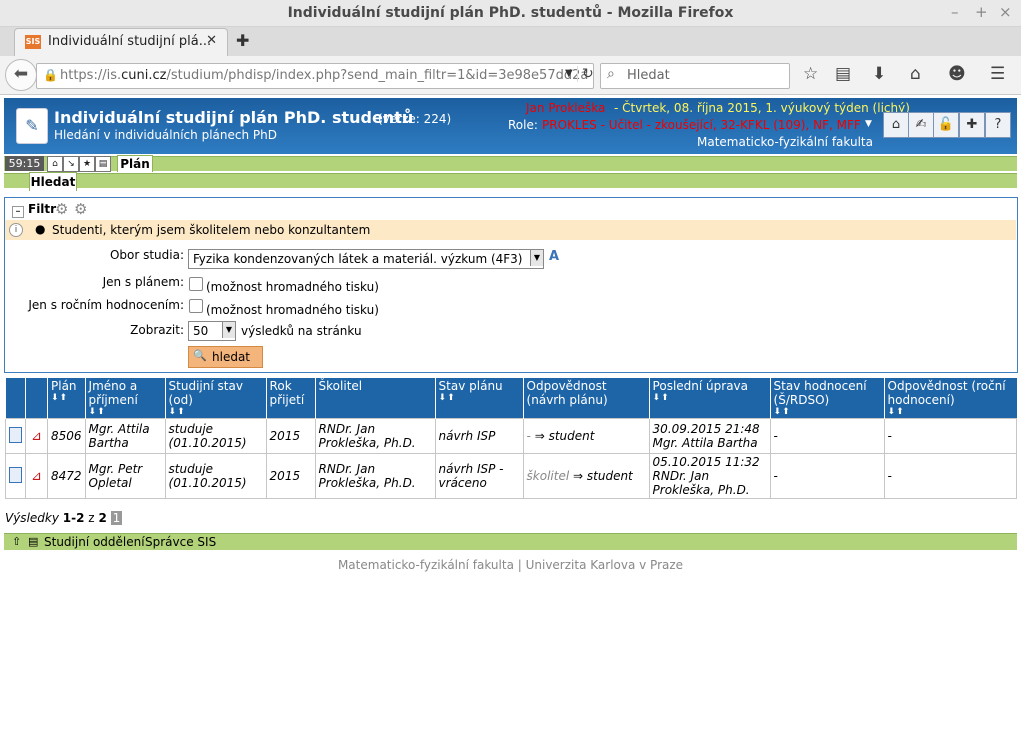 Image resolution: width=1021 pixels, height=729 pixels. What do you see at coordinates (15, 398) in the screenshot?
I see `col-icon1` at bounding box center [15, 398].